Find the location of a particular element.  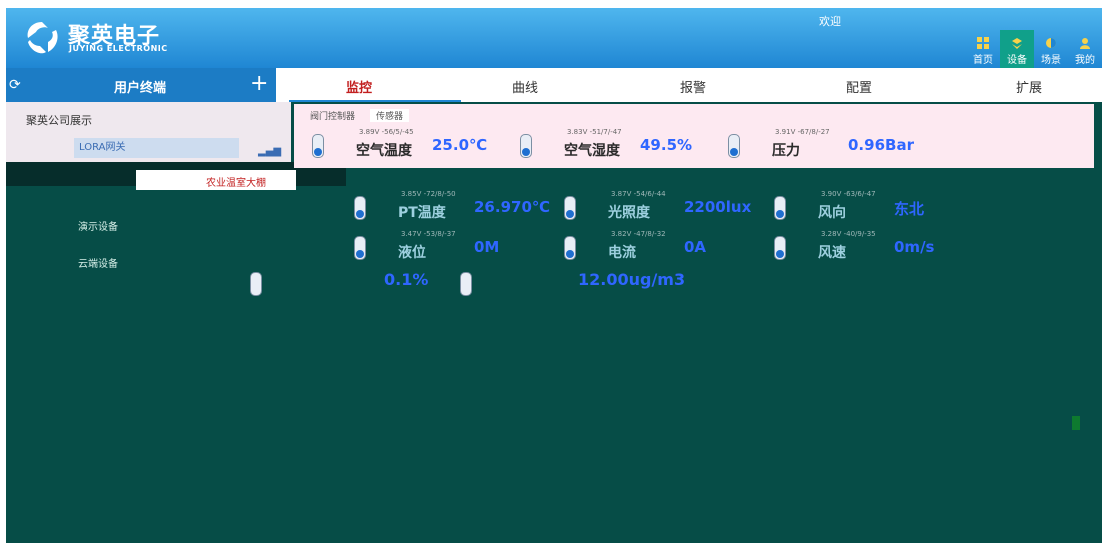

sensor-value: 25.0℃ is located at coordinates (460, 145).